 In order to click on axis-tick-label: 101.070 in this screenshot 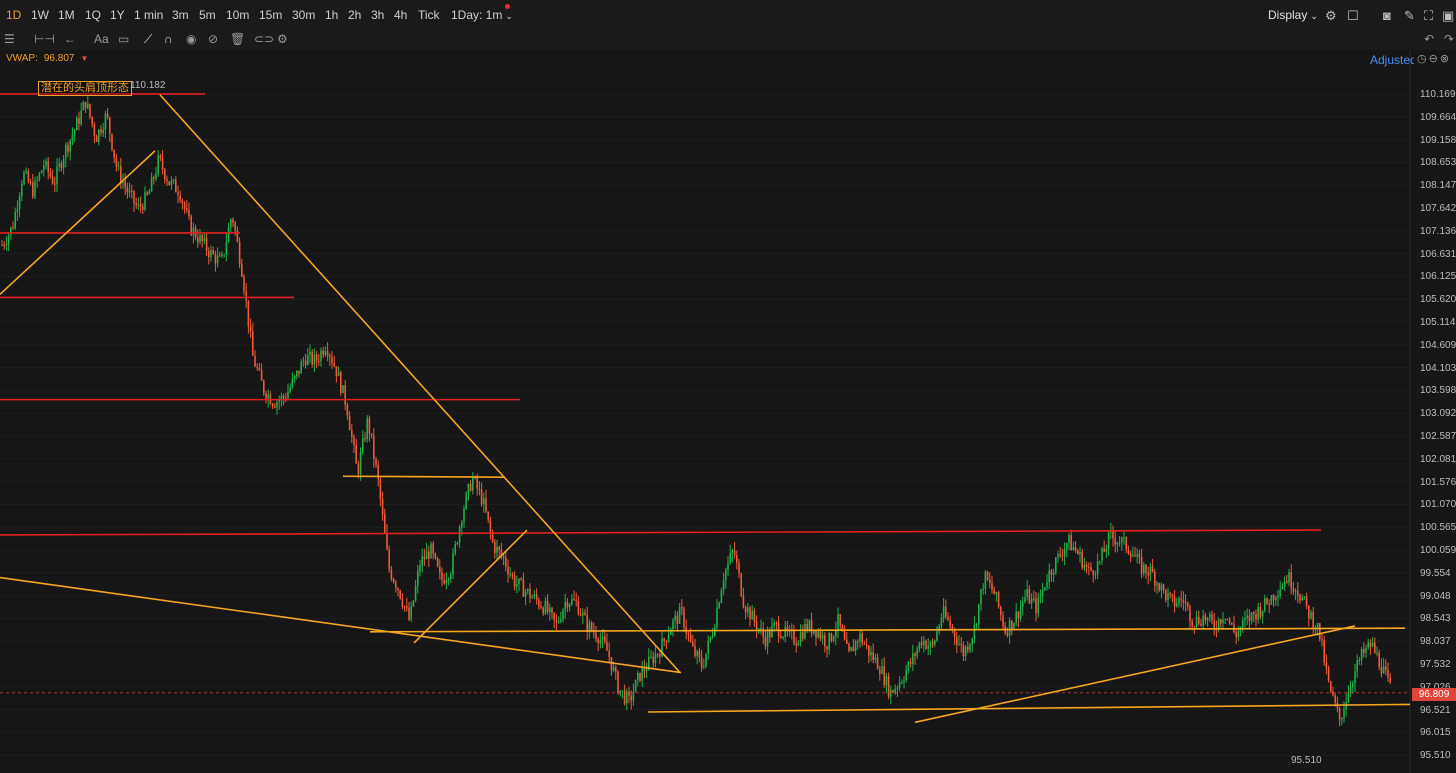, I will do `click(1438, 505)`.